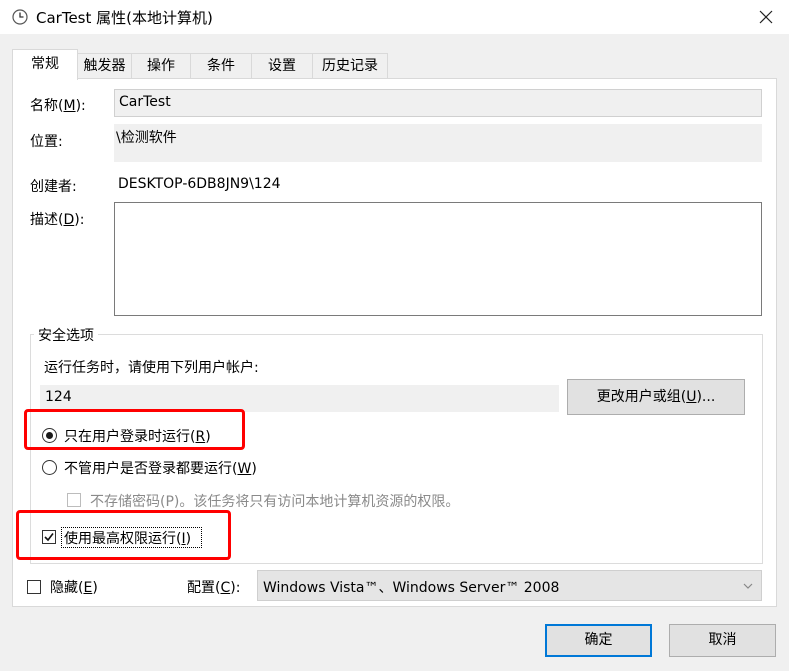 The image size is (789, 671). Describe the element at coordinates (104, 66) in the screenshot. I see `tab-triggers: 触发器` at that location.